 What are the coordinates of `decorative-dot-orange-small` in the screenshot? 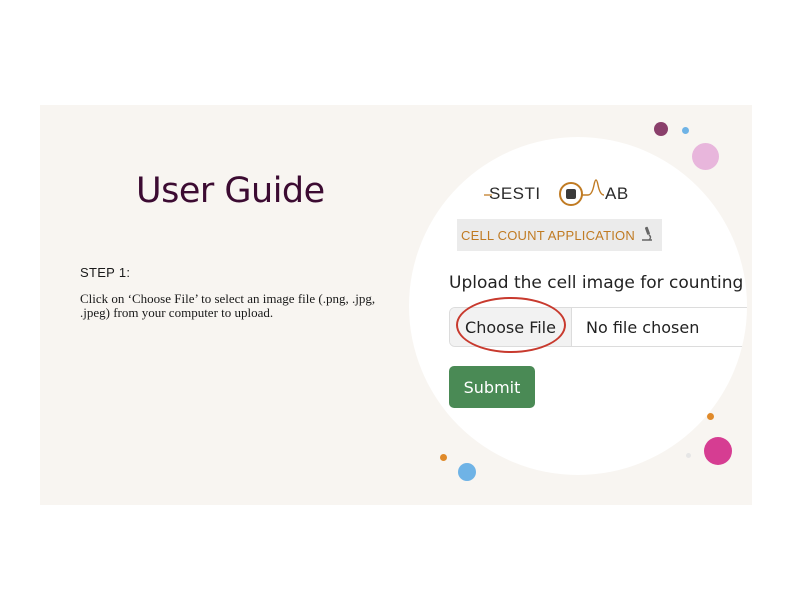 It's located at (710, 416).